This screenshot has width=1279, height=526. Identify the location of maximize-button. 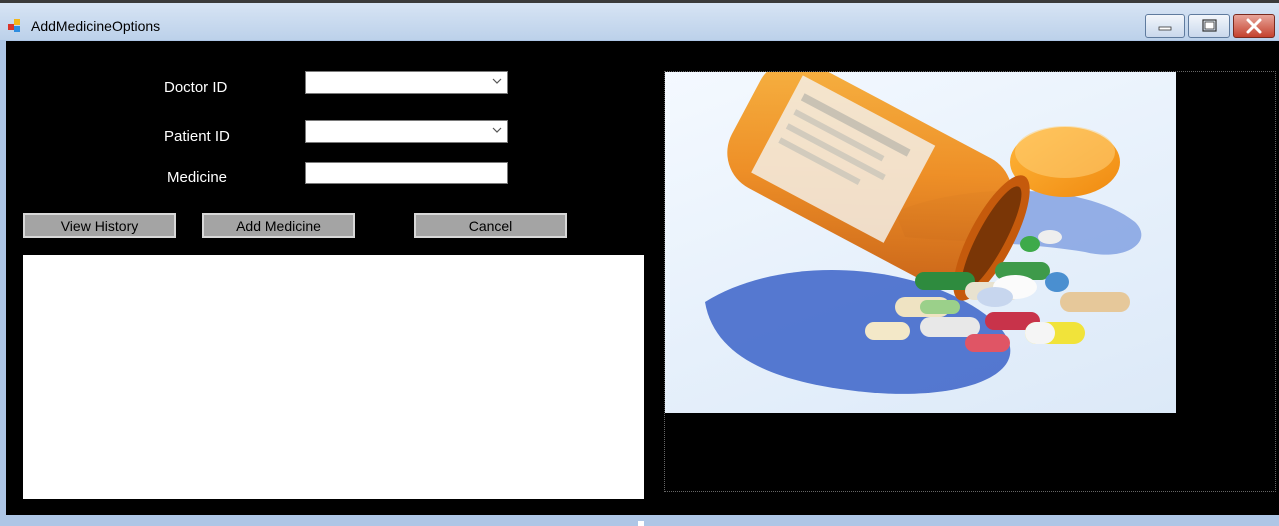
(1209, 26).